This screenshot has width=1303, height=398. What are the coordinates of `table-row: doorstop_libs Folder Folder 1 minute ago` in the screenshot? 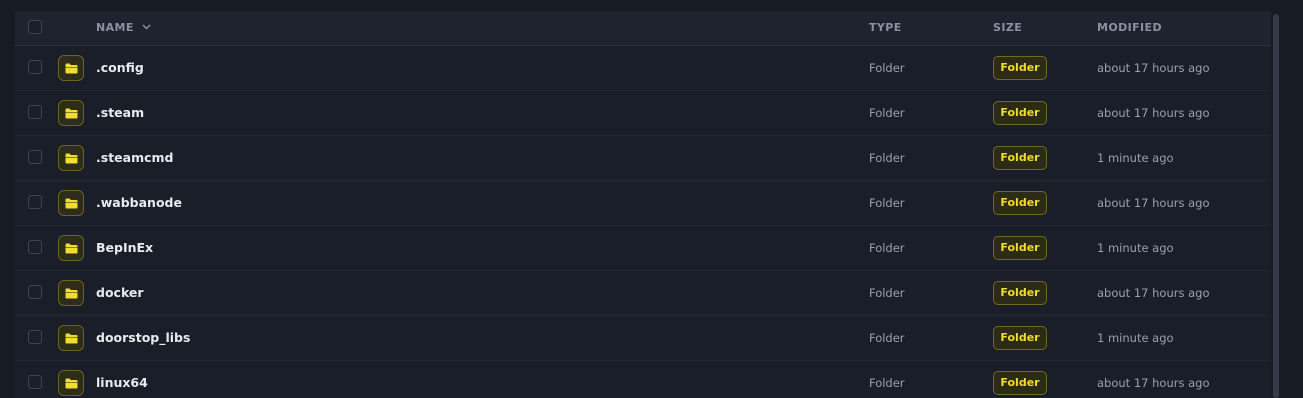 It's located at (643, 338).